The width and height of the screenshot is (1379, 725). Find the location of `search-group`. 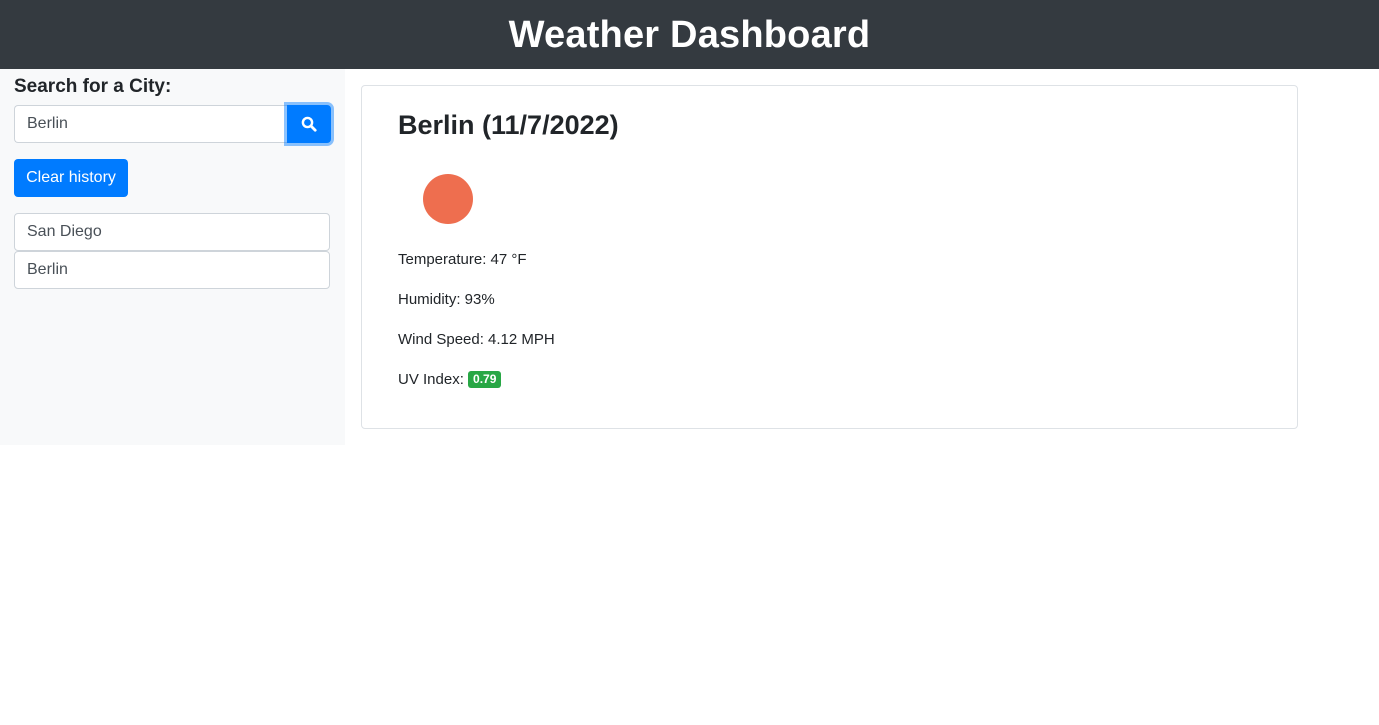

search-group is located at coordinates (172, 124).